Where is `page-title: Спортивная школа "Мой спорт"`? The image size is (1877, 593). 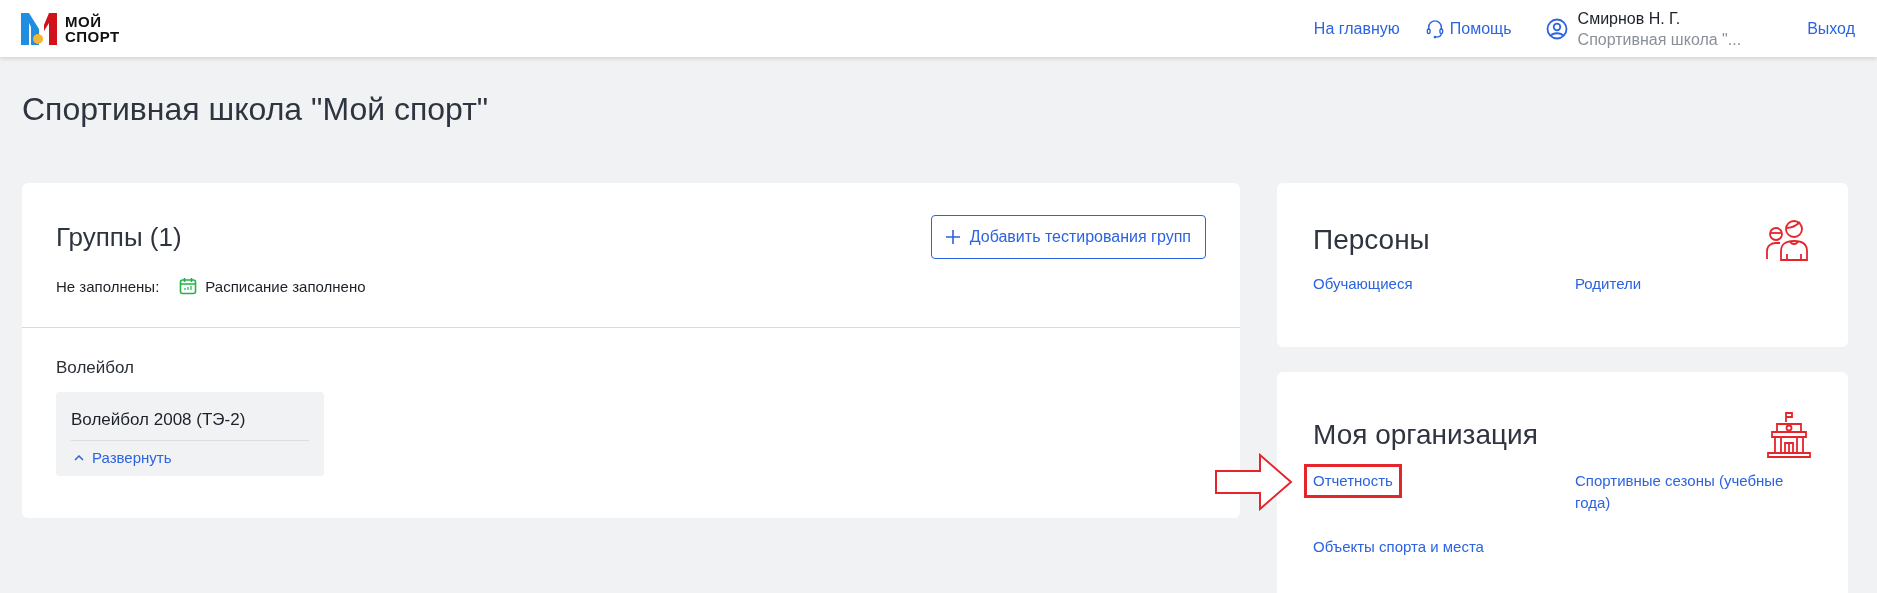
page-title: Спортивная школа "Мой спорт" is located at coordinates (256, 109).